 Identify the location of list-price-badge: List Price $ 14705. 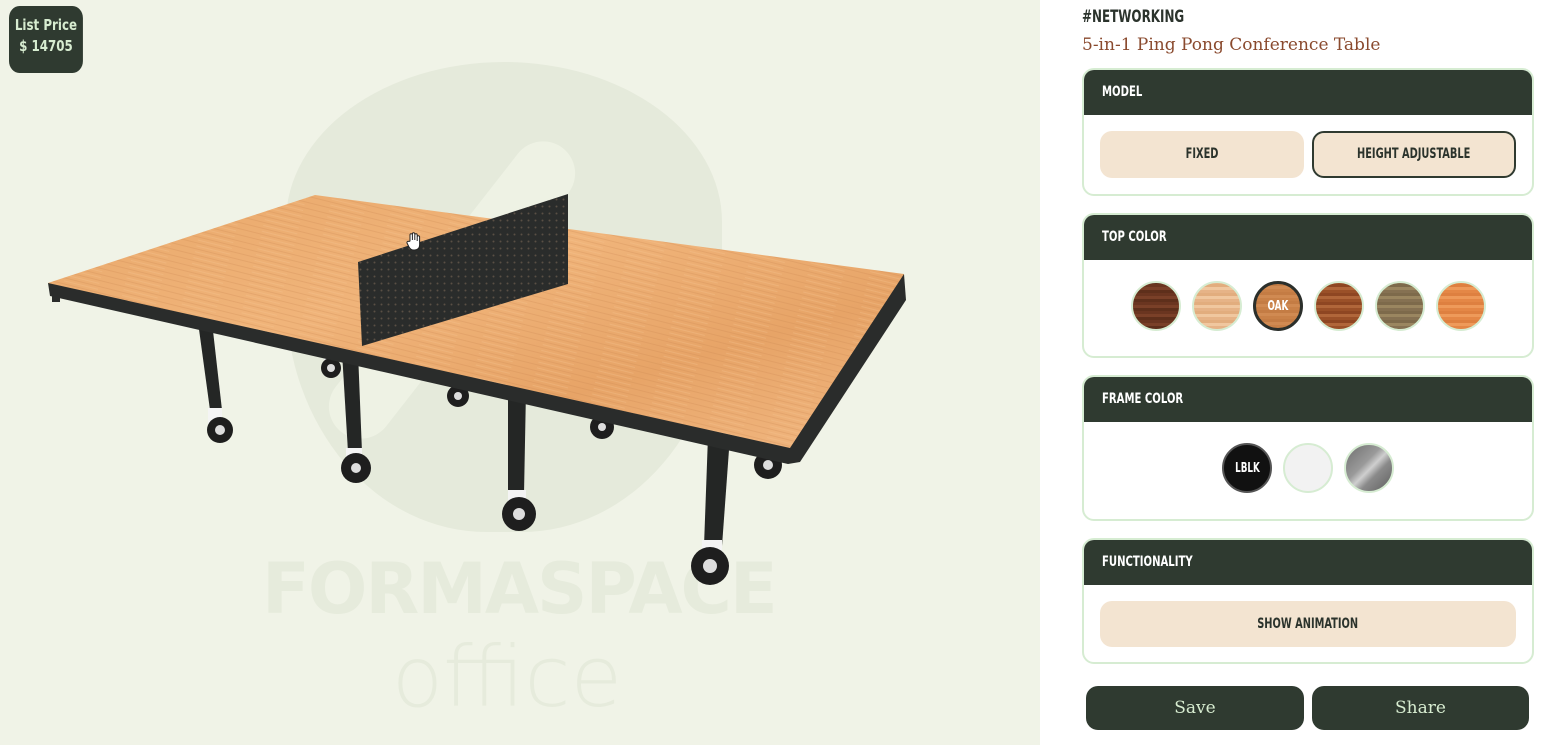
(46, 39).